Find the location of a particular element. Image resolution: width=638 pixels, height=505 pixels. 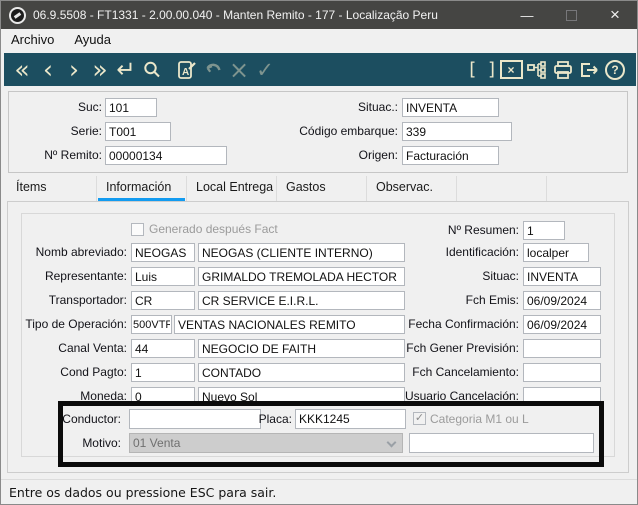

fch-gener-prevision-input is located at coordinates (562, 348).